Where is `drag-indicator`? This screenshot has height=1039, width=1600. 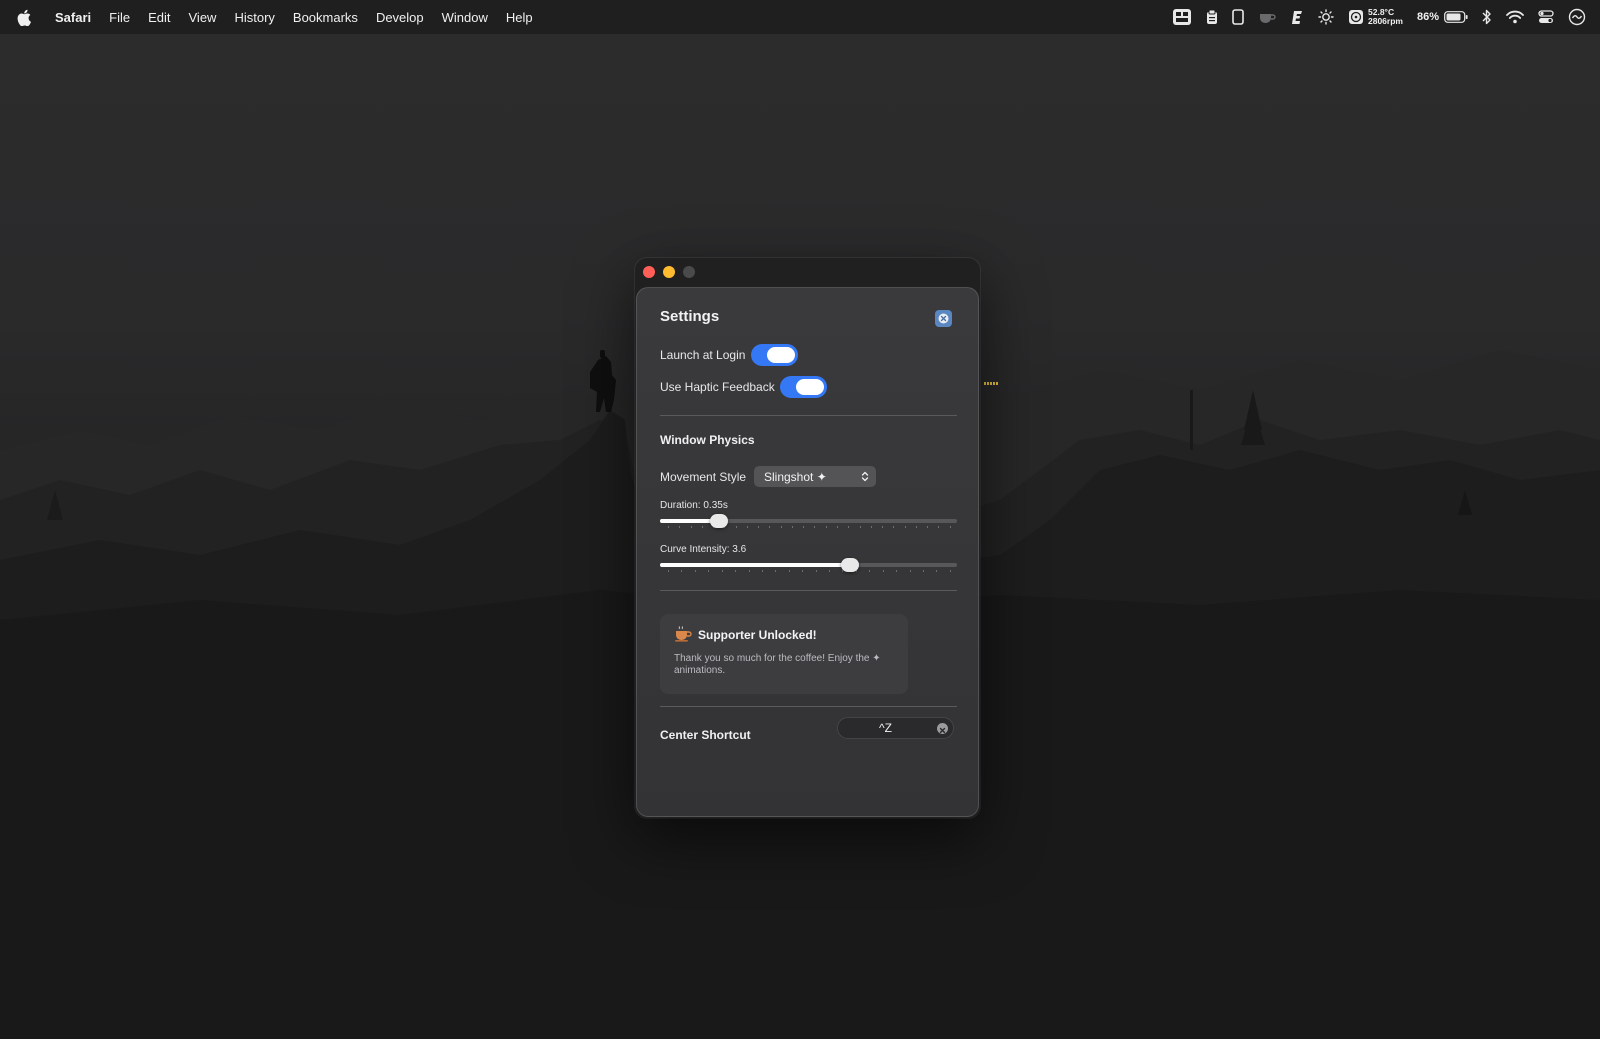 drag-indicator is located at coordinates (991, 383).